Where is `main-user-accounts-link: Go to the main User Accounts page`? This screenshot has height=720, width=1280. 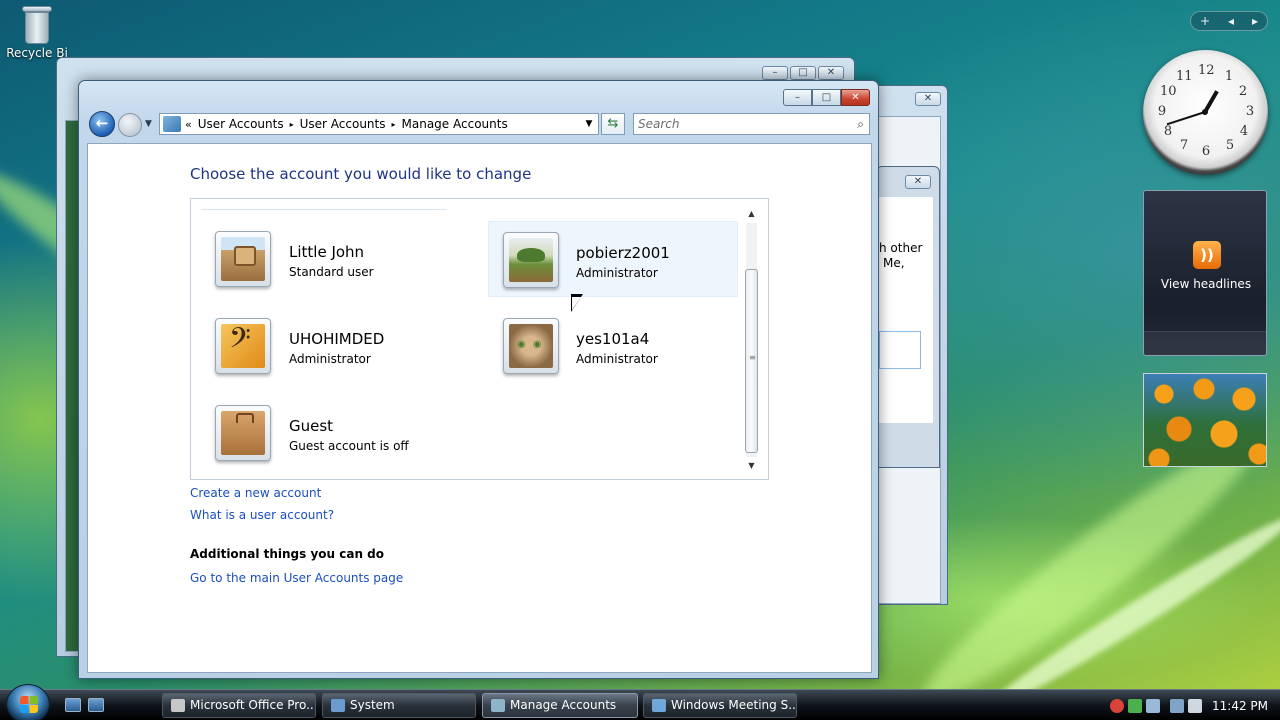
main-user-accounts-link: Go to the main User Accounts page is located at coordinates (296, 578).